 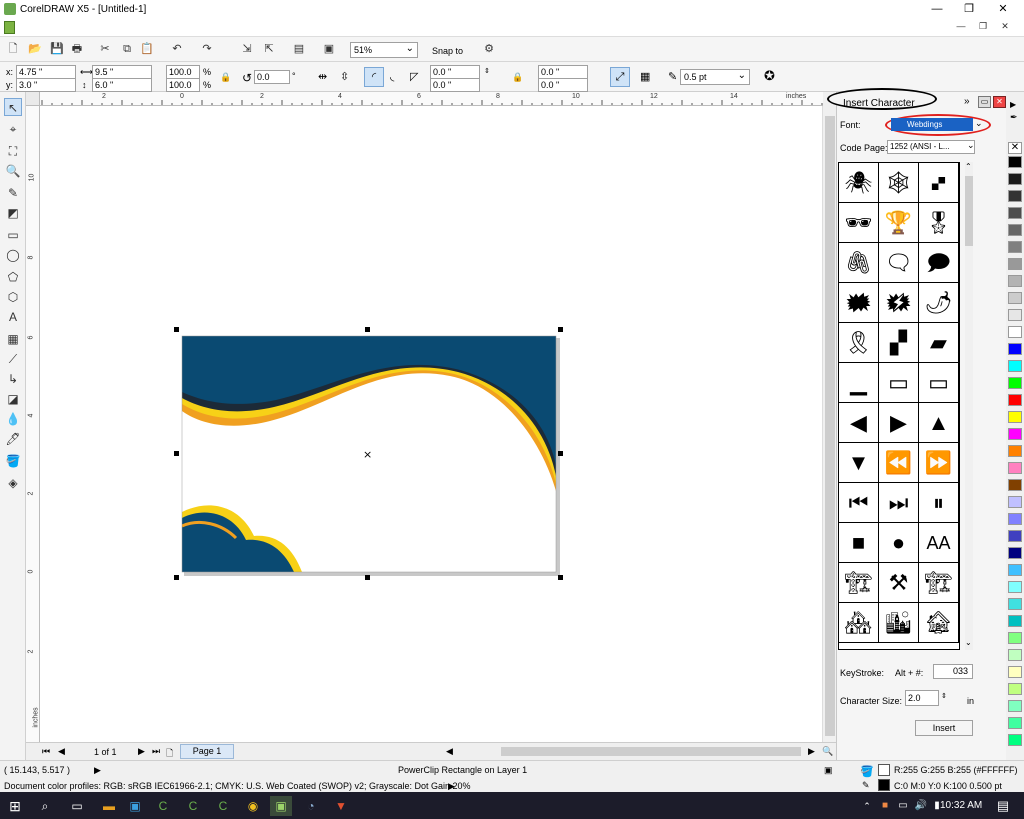 I want to click on freehand-tool-icon: ✎, so click(x=13, y=193).